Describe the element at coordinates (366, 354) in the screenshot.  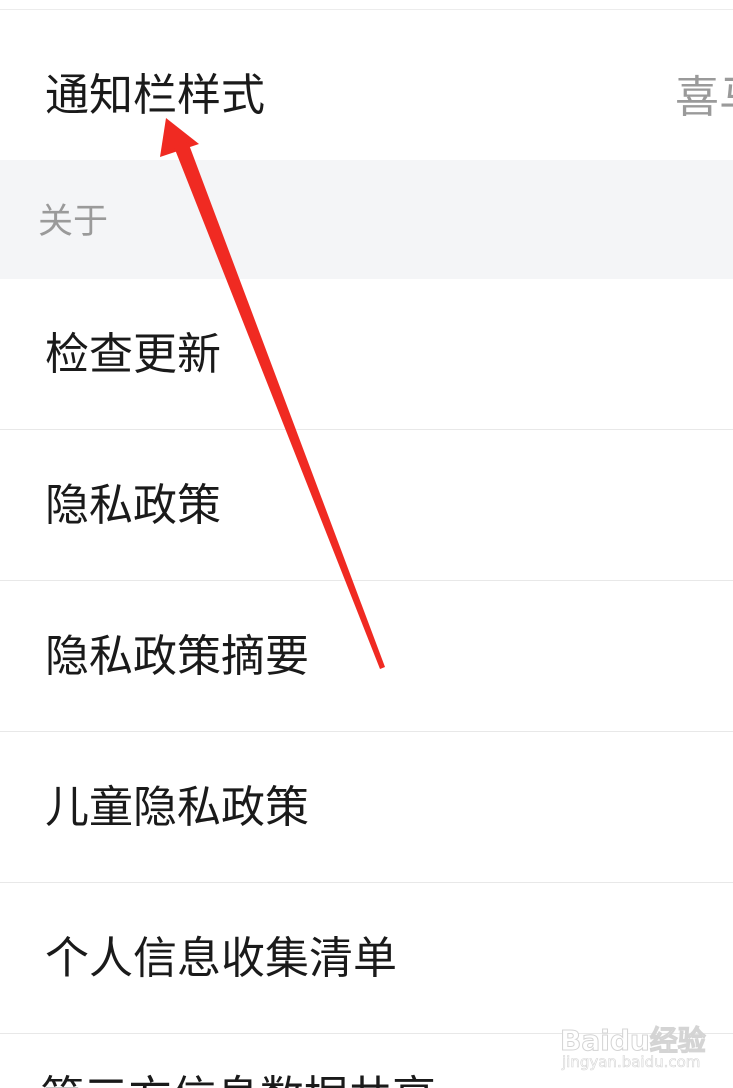
I see `check-update-row: 检查更新` at that location.